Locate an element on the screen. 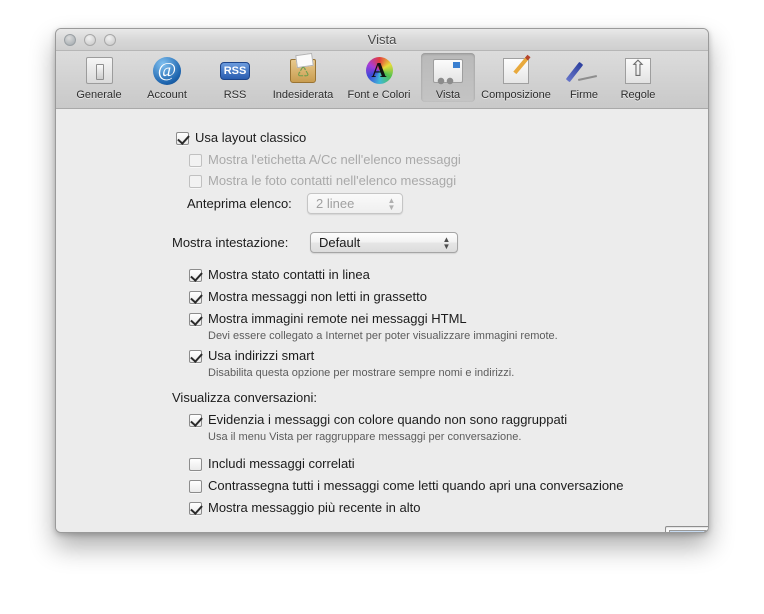  toolbar-label: Firme is located at coordinates (584, 95).